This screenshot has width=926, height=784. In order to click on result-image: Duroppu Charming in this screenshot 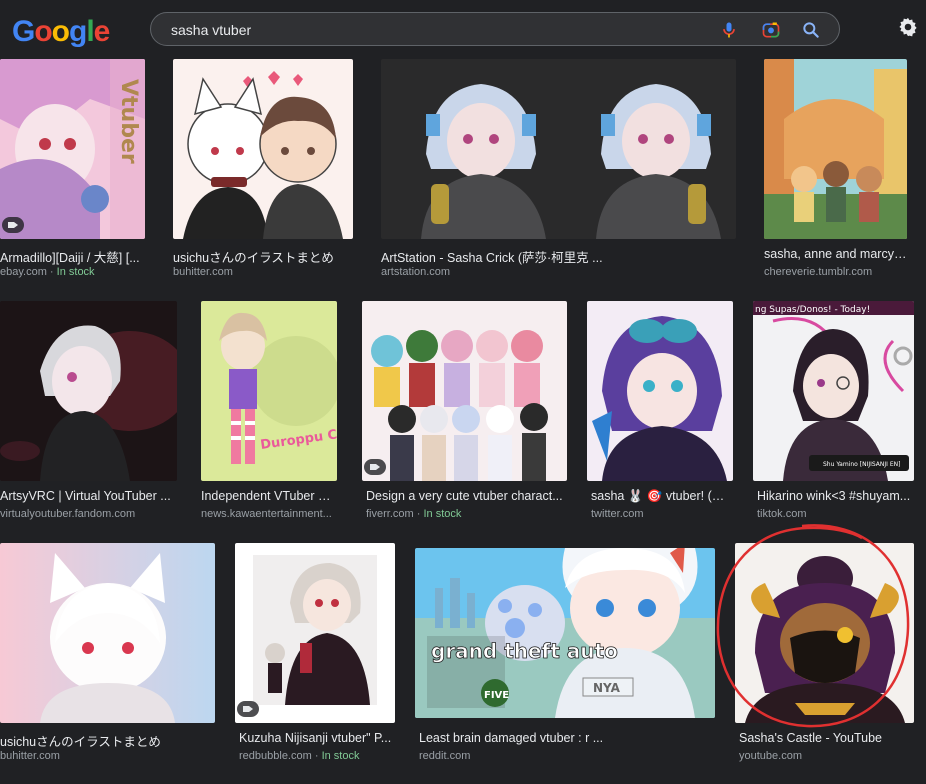, I will do `click(269, 391)`.